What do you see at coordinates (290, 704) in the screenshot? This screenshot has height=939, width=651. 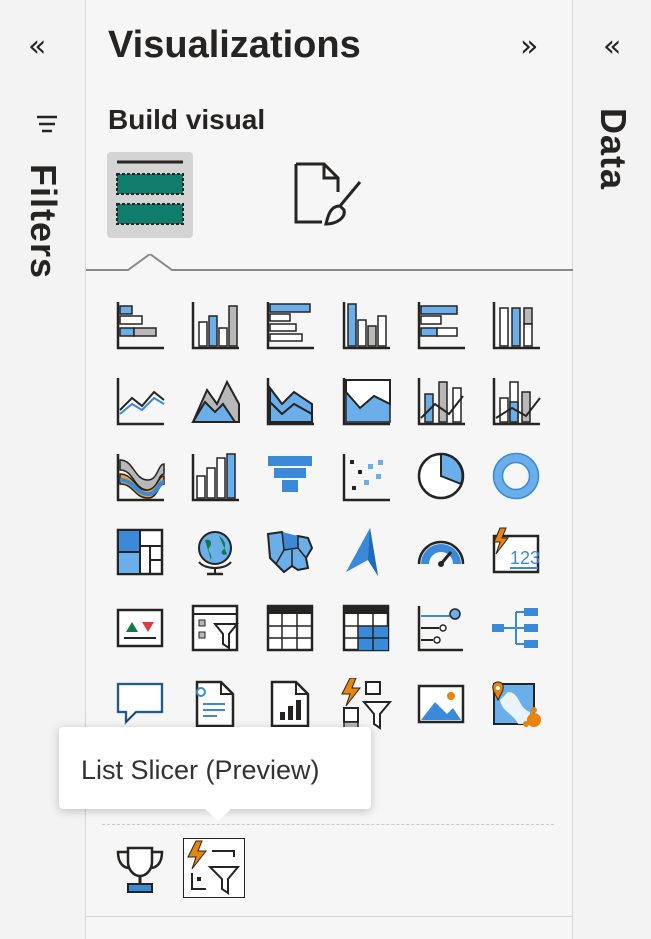 I see `paginated-report-icon` at bounding box center [290, 704].